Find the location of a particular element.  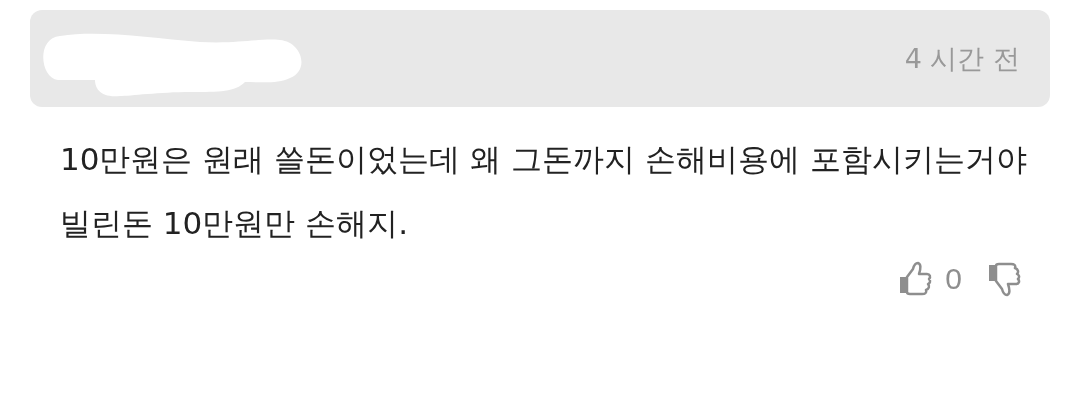

thumbs-down-icon is located at coordinates (1004, 279).